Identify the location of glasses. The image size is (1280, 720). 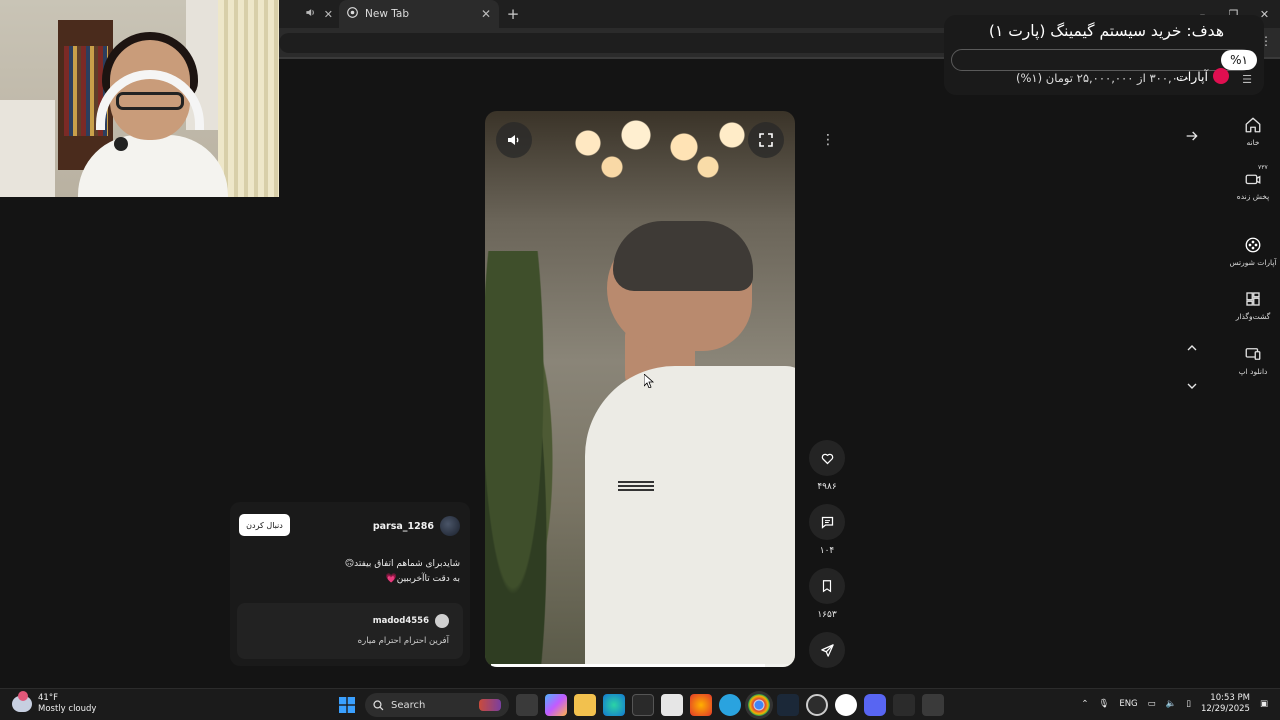
(150, 101).